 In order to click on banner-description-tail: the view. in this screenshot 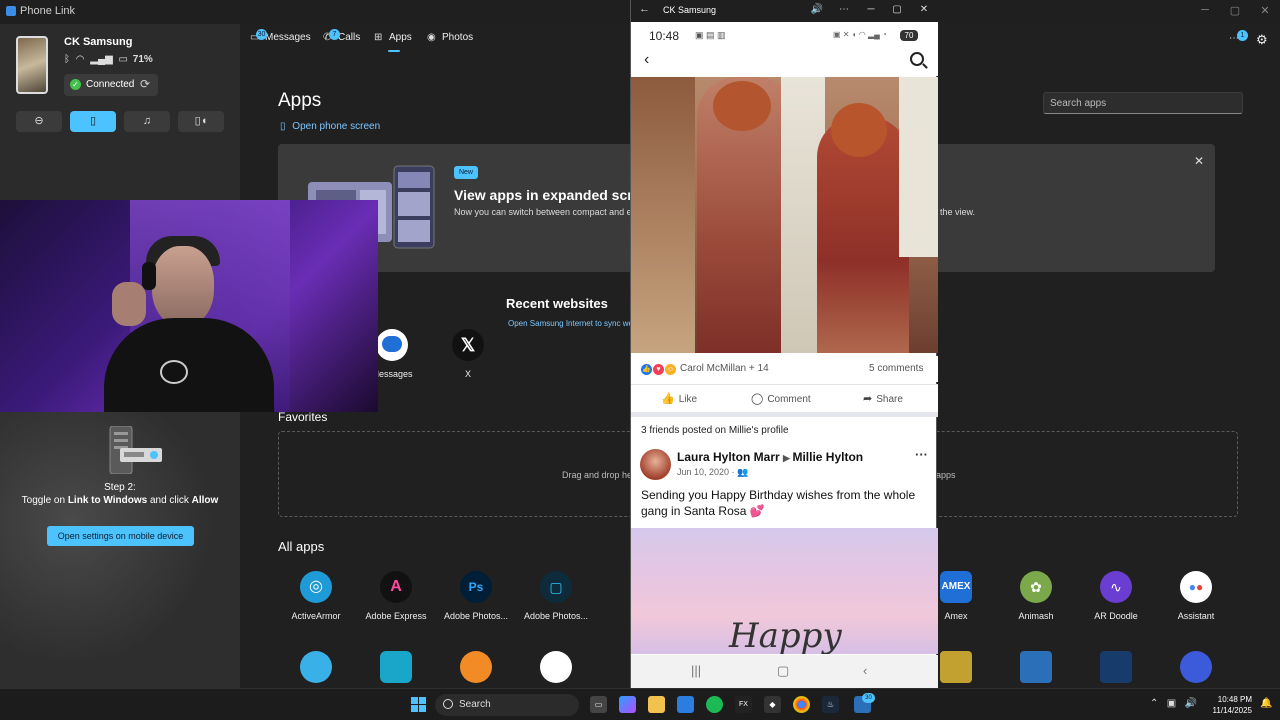, I will do `click(958, 212)`.